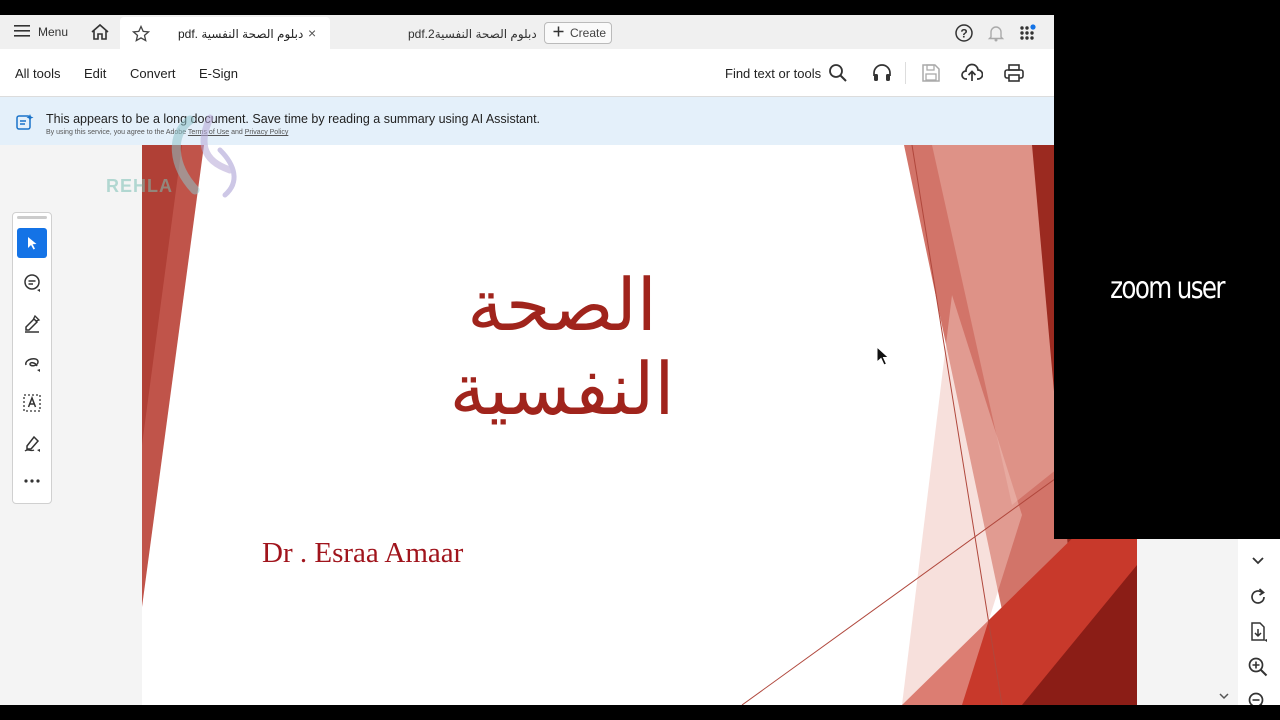 Image resolution: width=1280 pixels, height=720 pixels. Describe the element at coordinates (38, 73) in the screenshot. I see `all-tools-menu: All tools` at that location.